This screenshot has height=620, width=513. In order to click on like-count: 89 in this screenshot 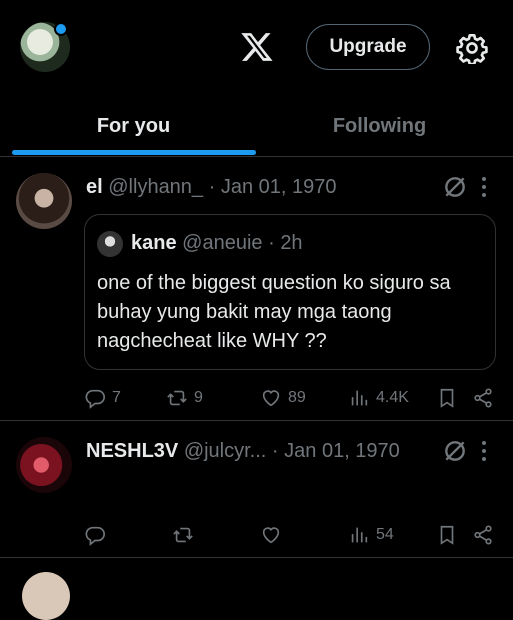, I will do `click(297, 397)`.